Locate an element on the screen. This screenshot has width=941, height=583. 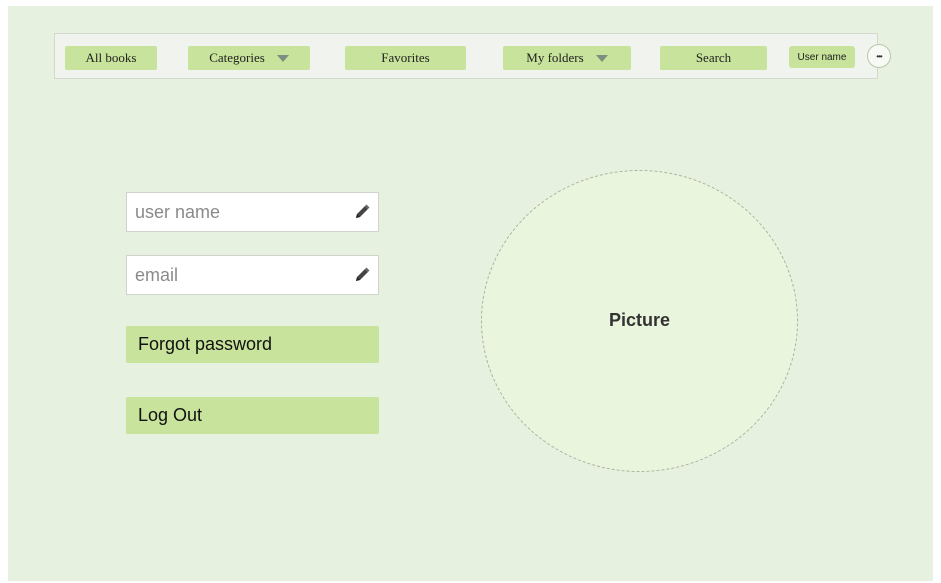
all-books-button: All books is located at coordinates (111, 58).